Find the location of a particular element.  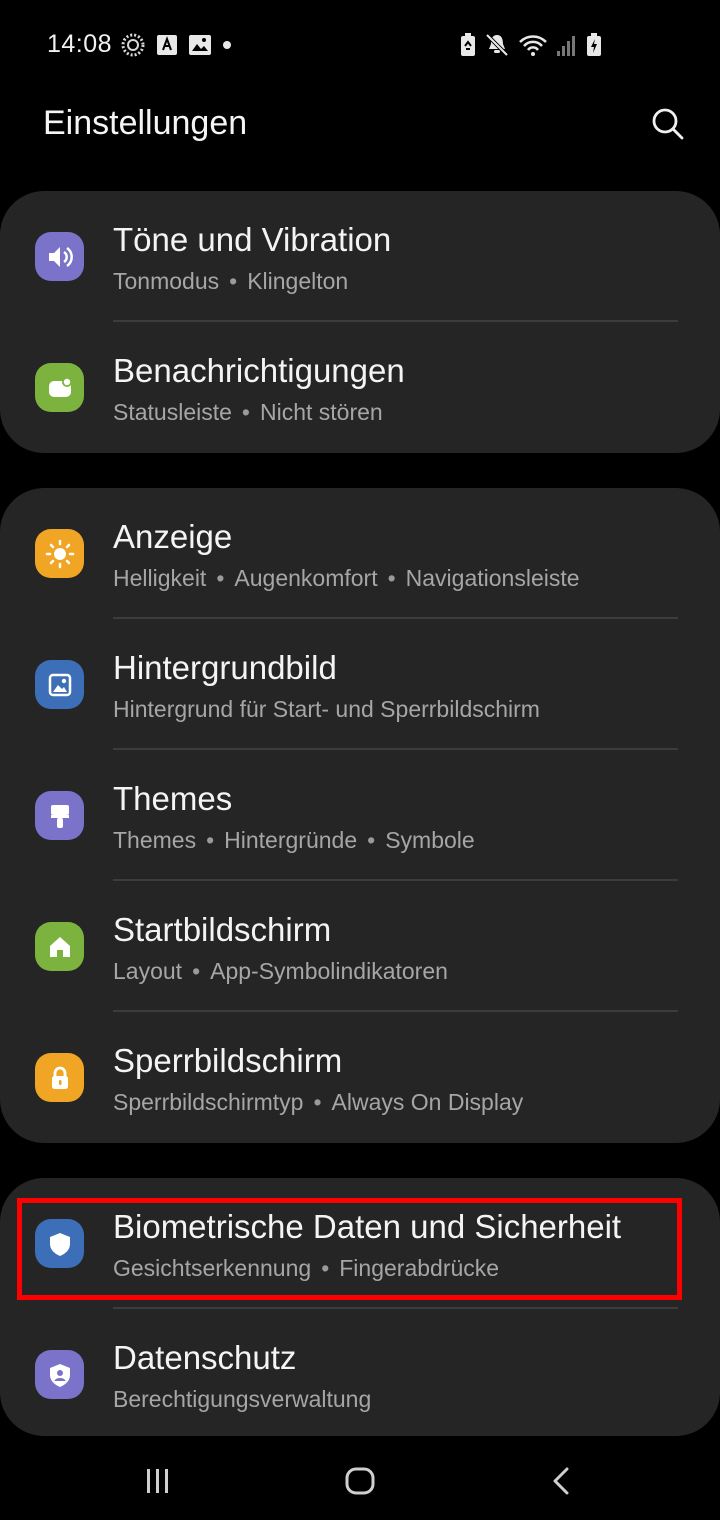

home-icon is located at coordinates (360, 1481).